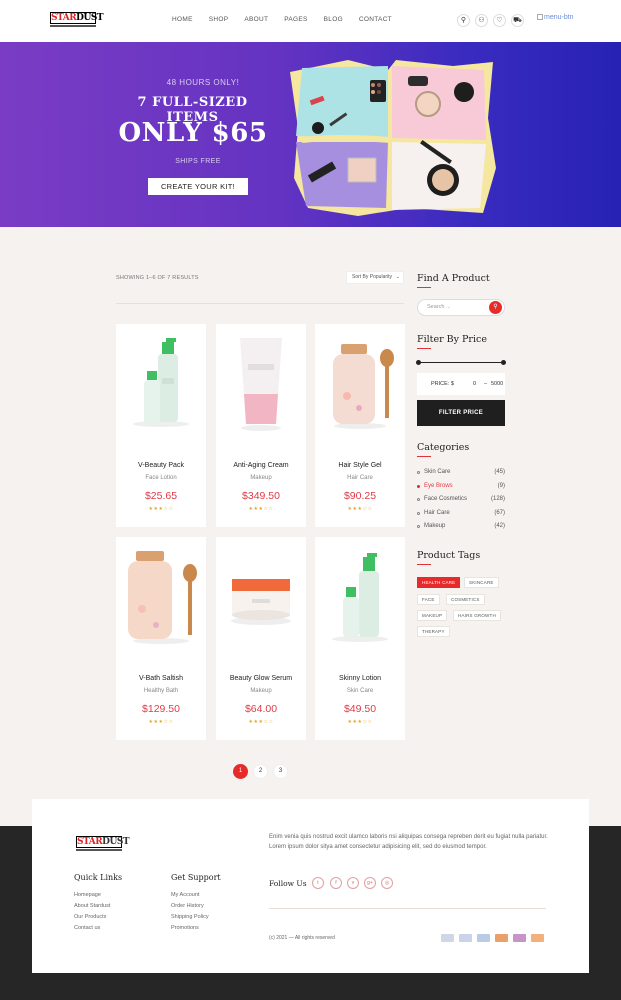  Describe the element at coordinates (387, 883) in the screenshot. I see `instagram-icon: ◎` at that location.